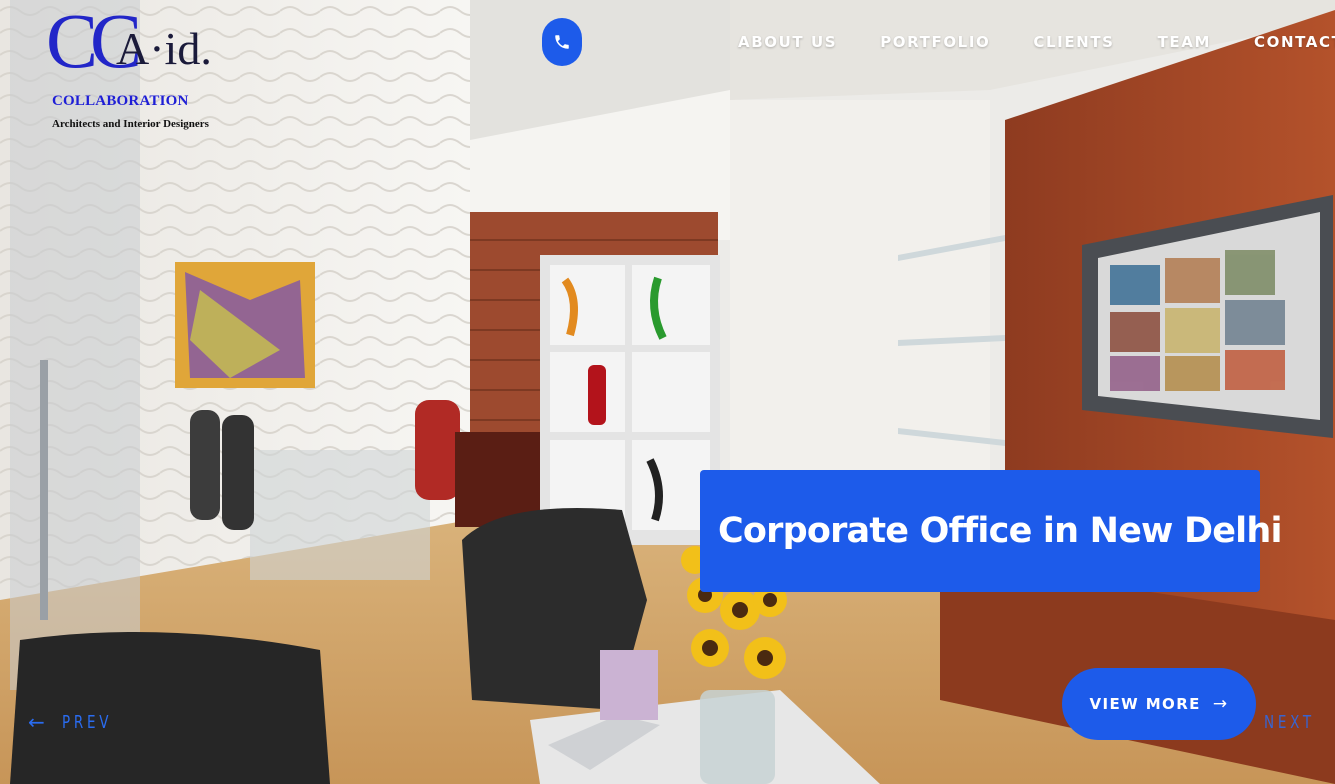  Describe the element at coordinates (164, 48) in the screenshot. I see `logo-name: A·id.` at that location.